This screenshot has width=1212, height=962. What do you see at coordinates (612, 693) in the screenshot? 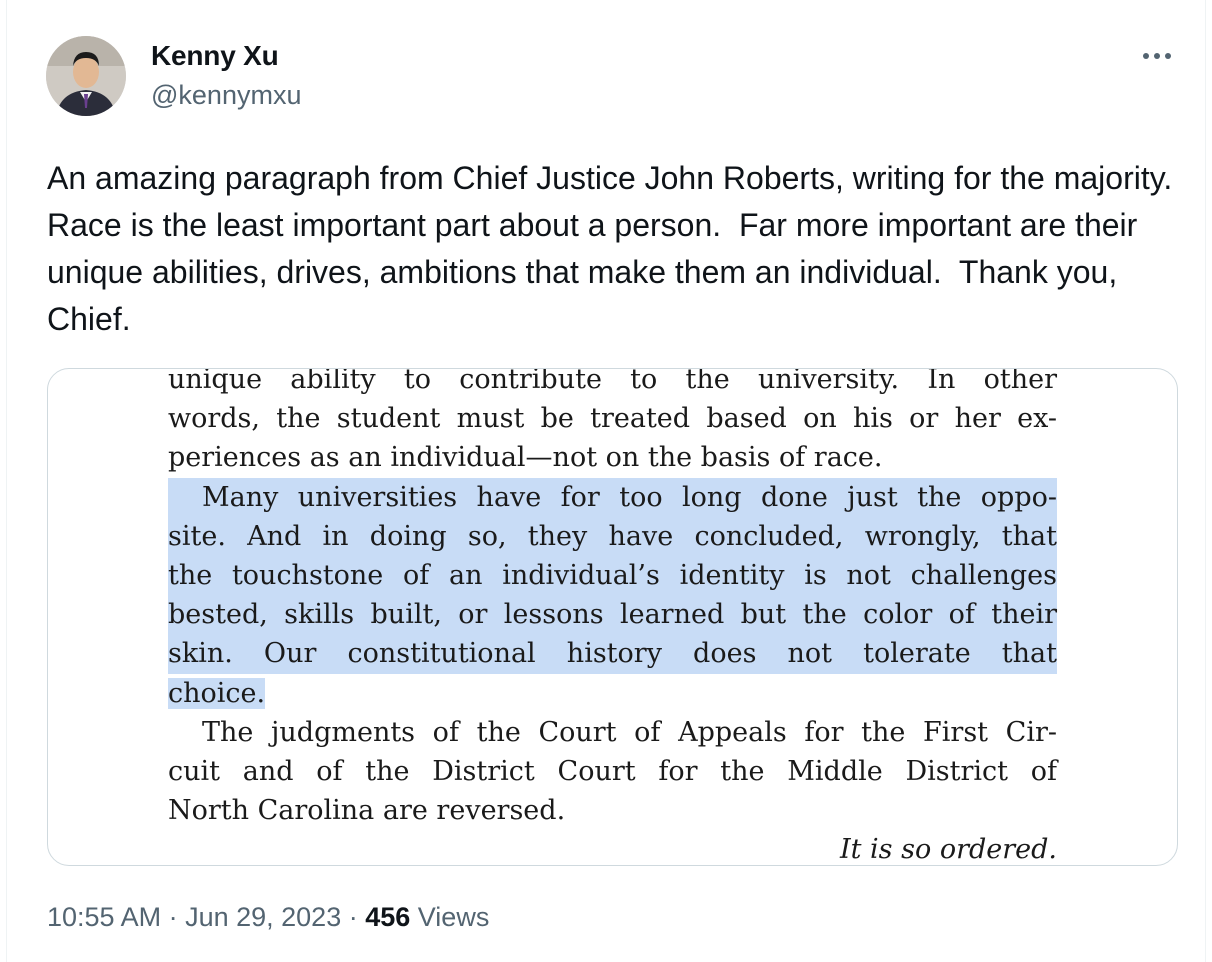
I see `highlighted-line-end: choice.` at bounding box center [612, 693].